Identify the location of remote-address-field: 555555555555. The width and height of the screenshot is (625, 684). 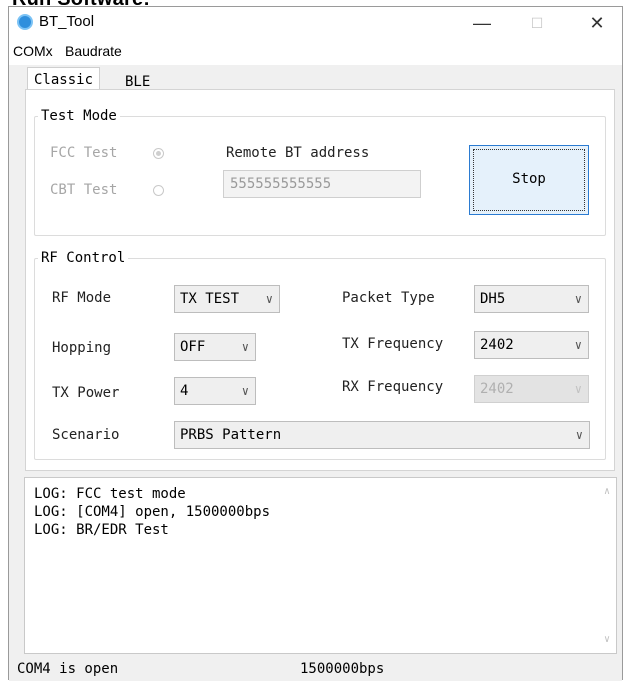
(322, 184).